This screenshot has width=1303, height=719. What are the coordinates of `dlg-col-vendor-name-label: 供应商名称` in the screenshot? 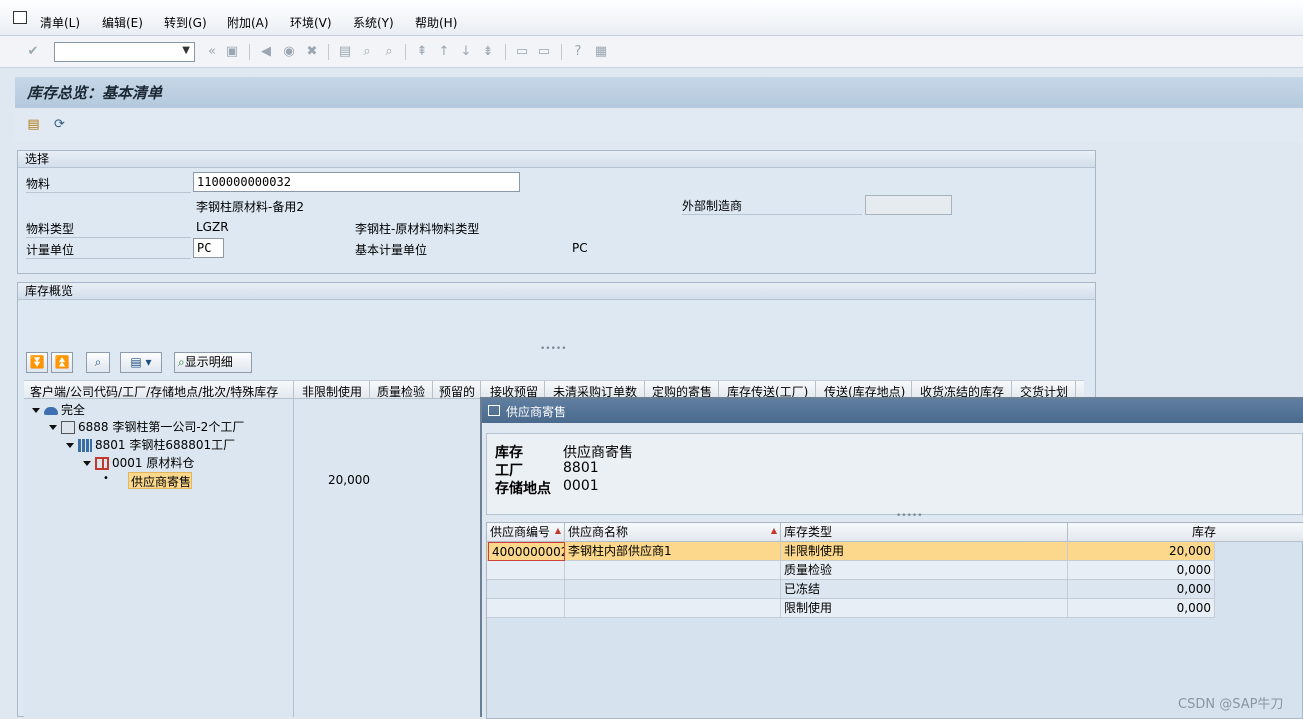 It's located at (598, 532).